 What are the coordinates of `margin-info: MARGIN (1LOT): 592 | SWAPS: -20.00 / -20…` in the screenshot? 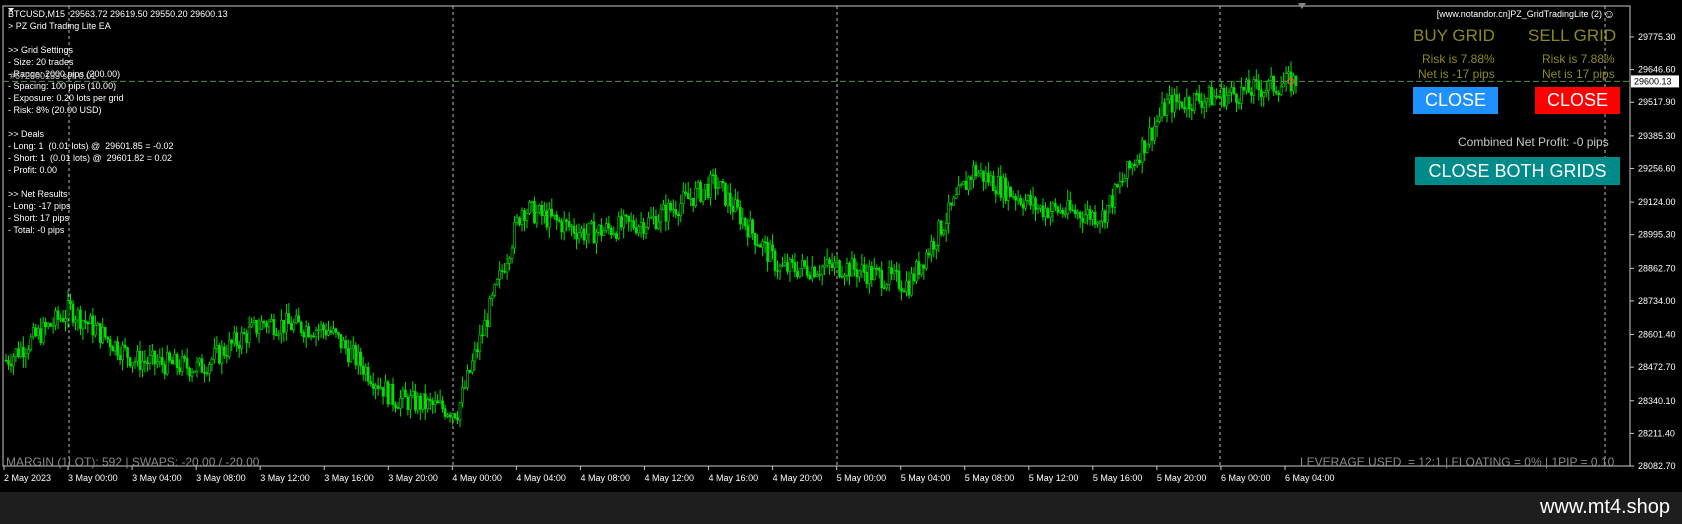 It's located at (133, 462).